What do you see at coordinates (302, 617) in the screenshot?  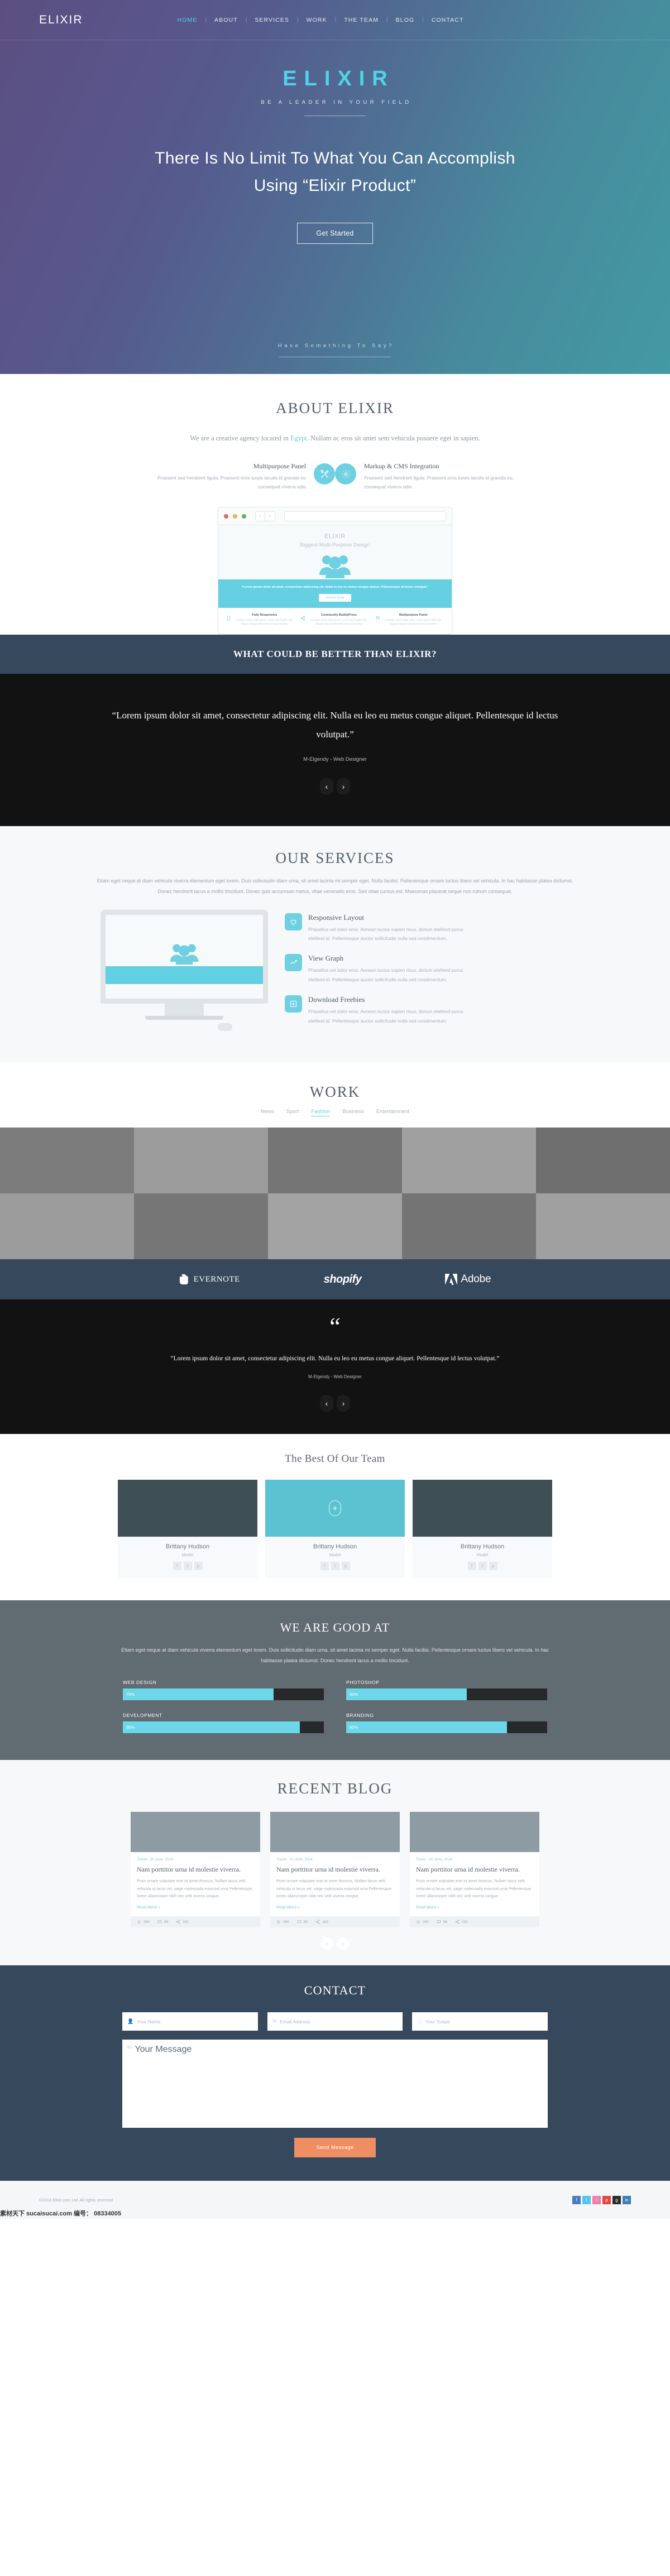 I see `share-icon` at bounding box center [302, 617].